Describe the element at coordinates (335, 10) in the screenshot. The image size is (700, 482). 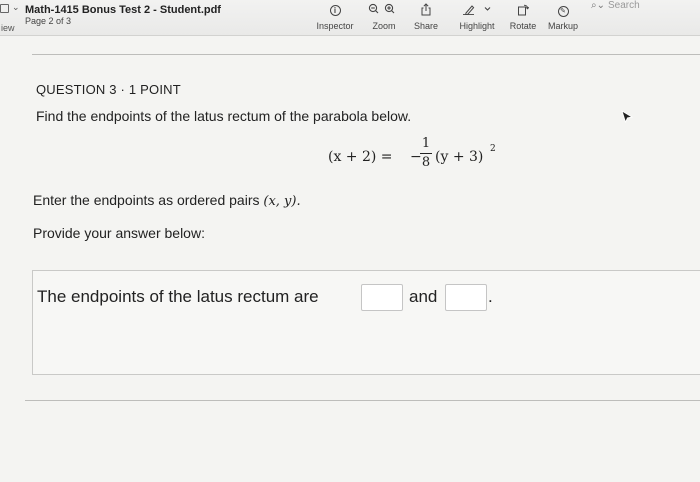
I see `info-circle-icon: i` at that location.